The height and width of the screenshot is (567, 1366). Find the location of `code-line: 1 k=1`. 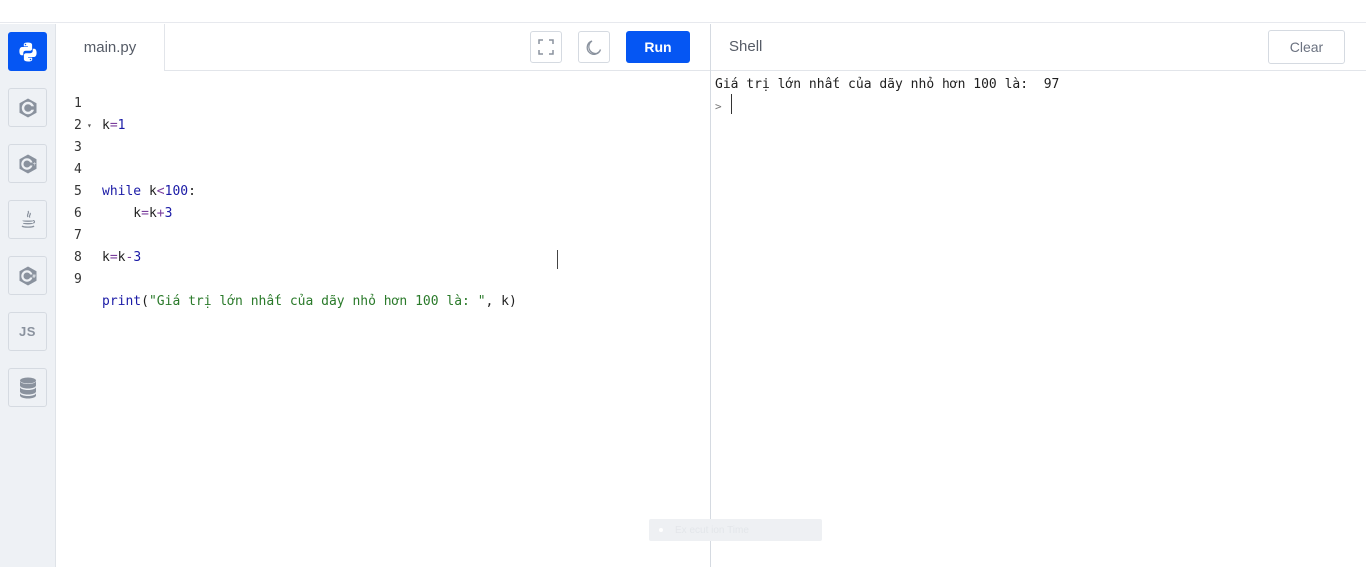

code-line: 1 k=1 is located at coordinates (383, 102).